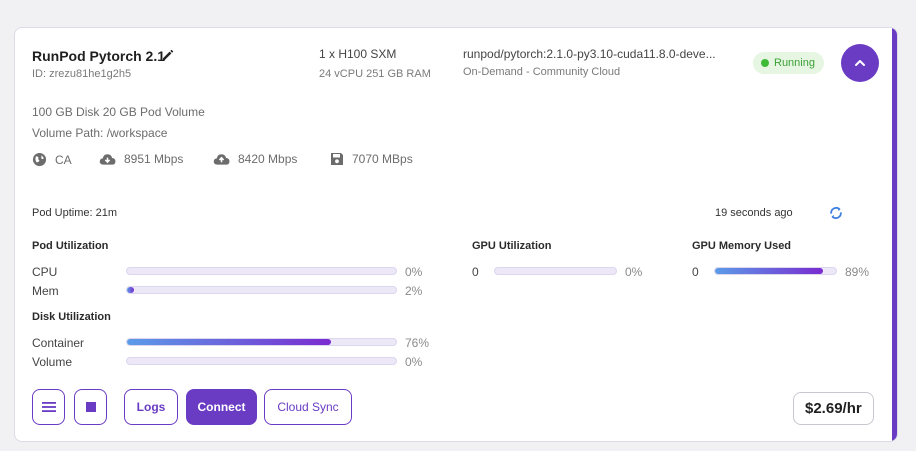 Image resolution: width=916 pixels, height=451 pixels. What do you see at coordinates (358, 54) in the screenshot?
I see `gpu-type: 1 x H100 SXM` at bounding box center [358, 54].